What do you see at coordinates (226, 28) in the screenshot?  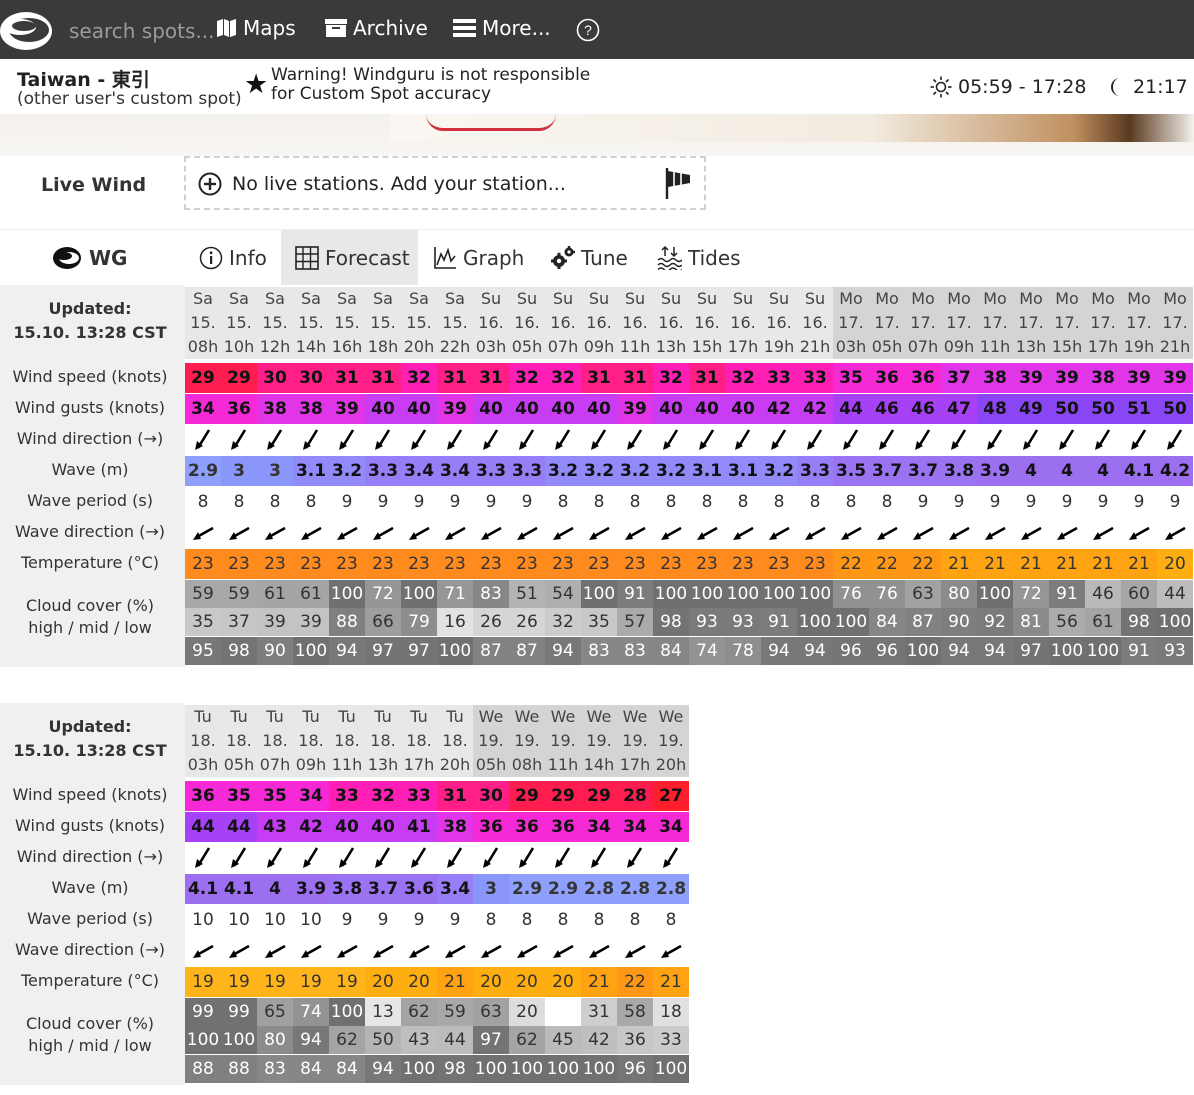 I see `map-icon` at bounding box center [226, 28].